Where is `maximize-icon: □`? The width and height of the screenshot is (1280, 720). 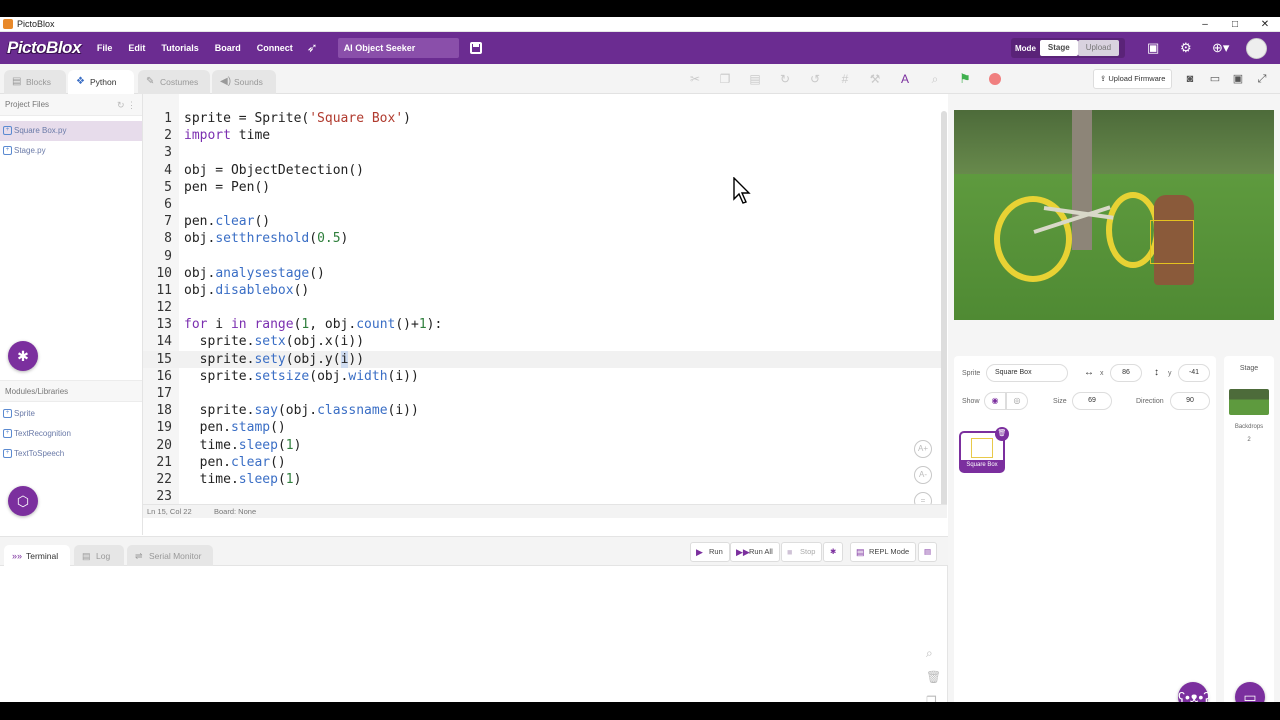
maximize-icon: □ is located at coordinates (1235, 24).